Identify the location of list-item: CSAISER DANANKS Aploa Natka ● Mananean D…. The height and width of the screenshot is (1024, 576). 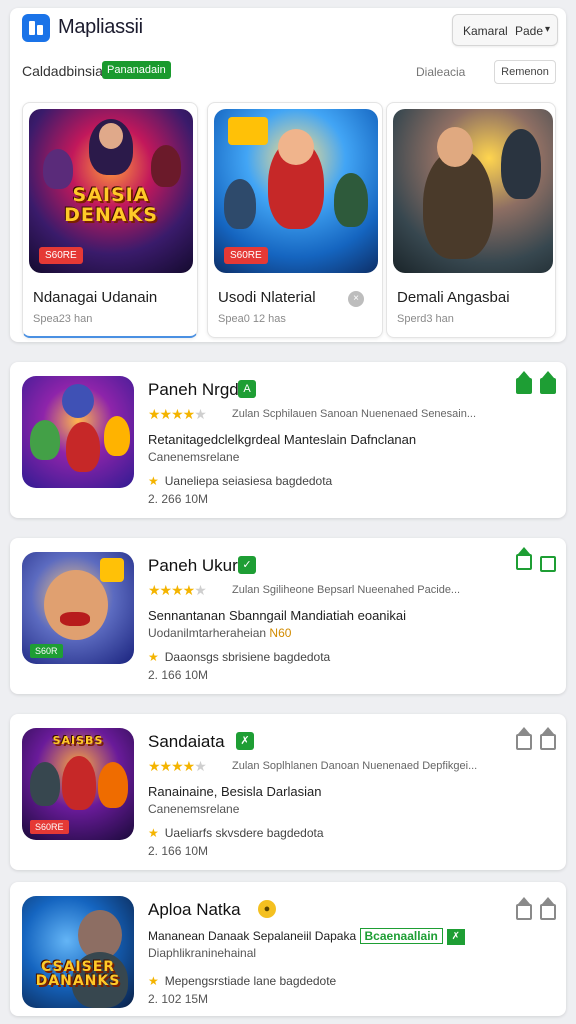
(288, 949).